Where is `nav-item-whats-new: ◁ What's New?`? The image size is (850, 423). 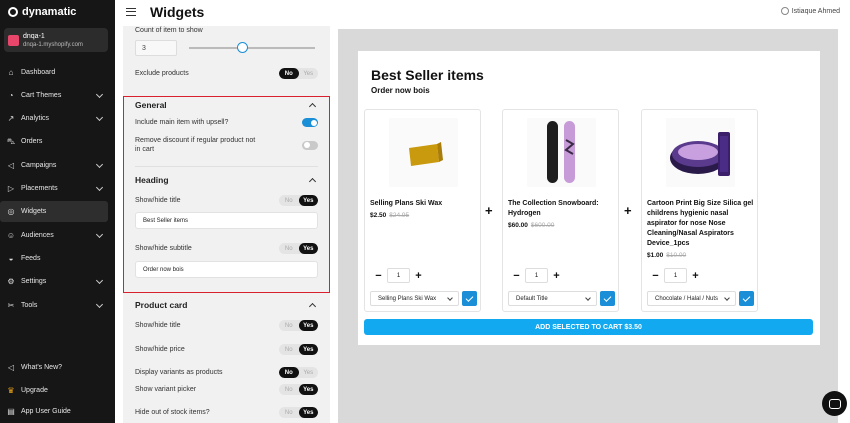 nav-item-whats-new: ◁ What's New? is located at coordinates (54, 367).